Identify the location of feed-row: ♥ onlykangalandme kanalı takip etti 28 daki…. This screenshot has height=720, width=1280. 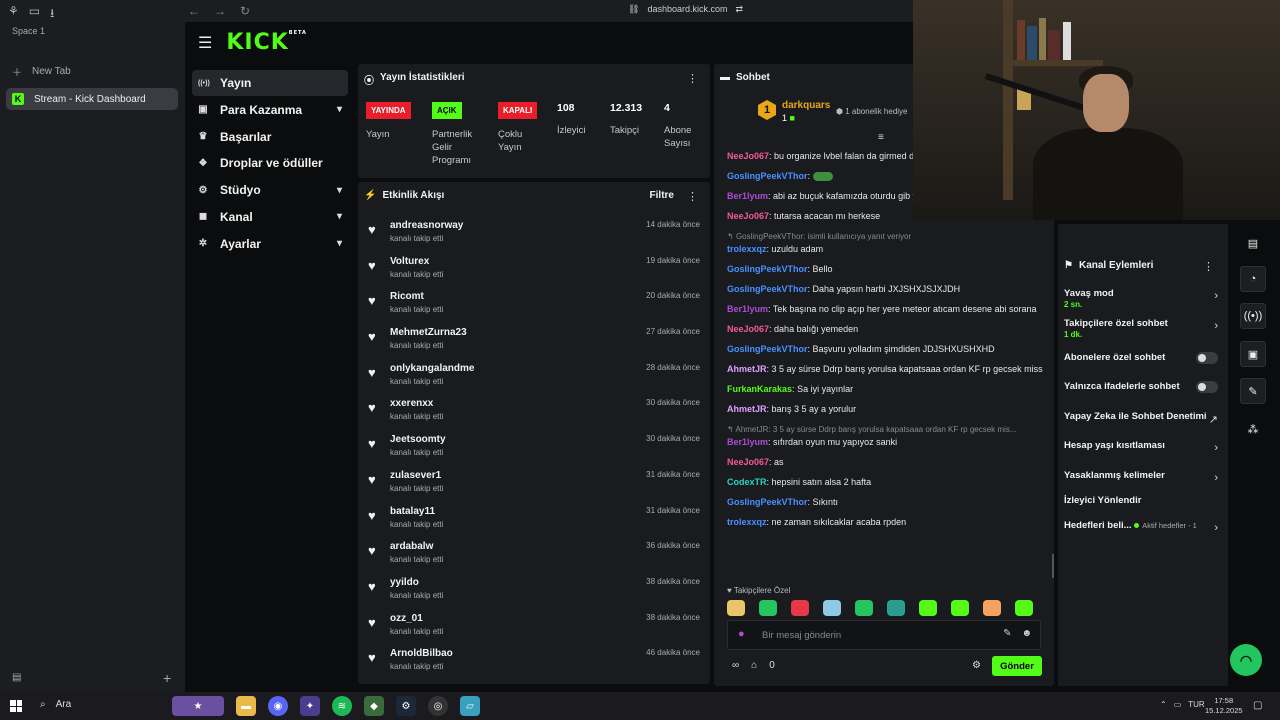
(534, 377).